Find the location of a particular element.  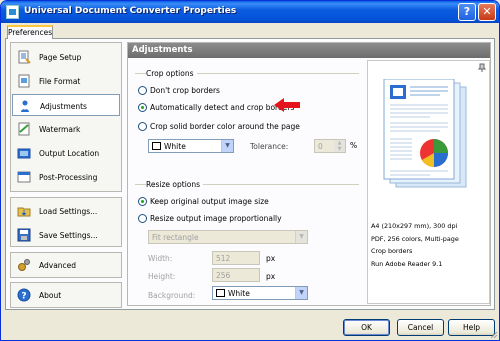

radio-crop-solid is located at coordinates (142, 126).